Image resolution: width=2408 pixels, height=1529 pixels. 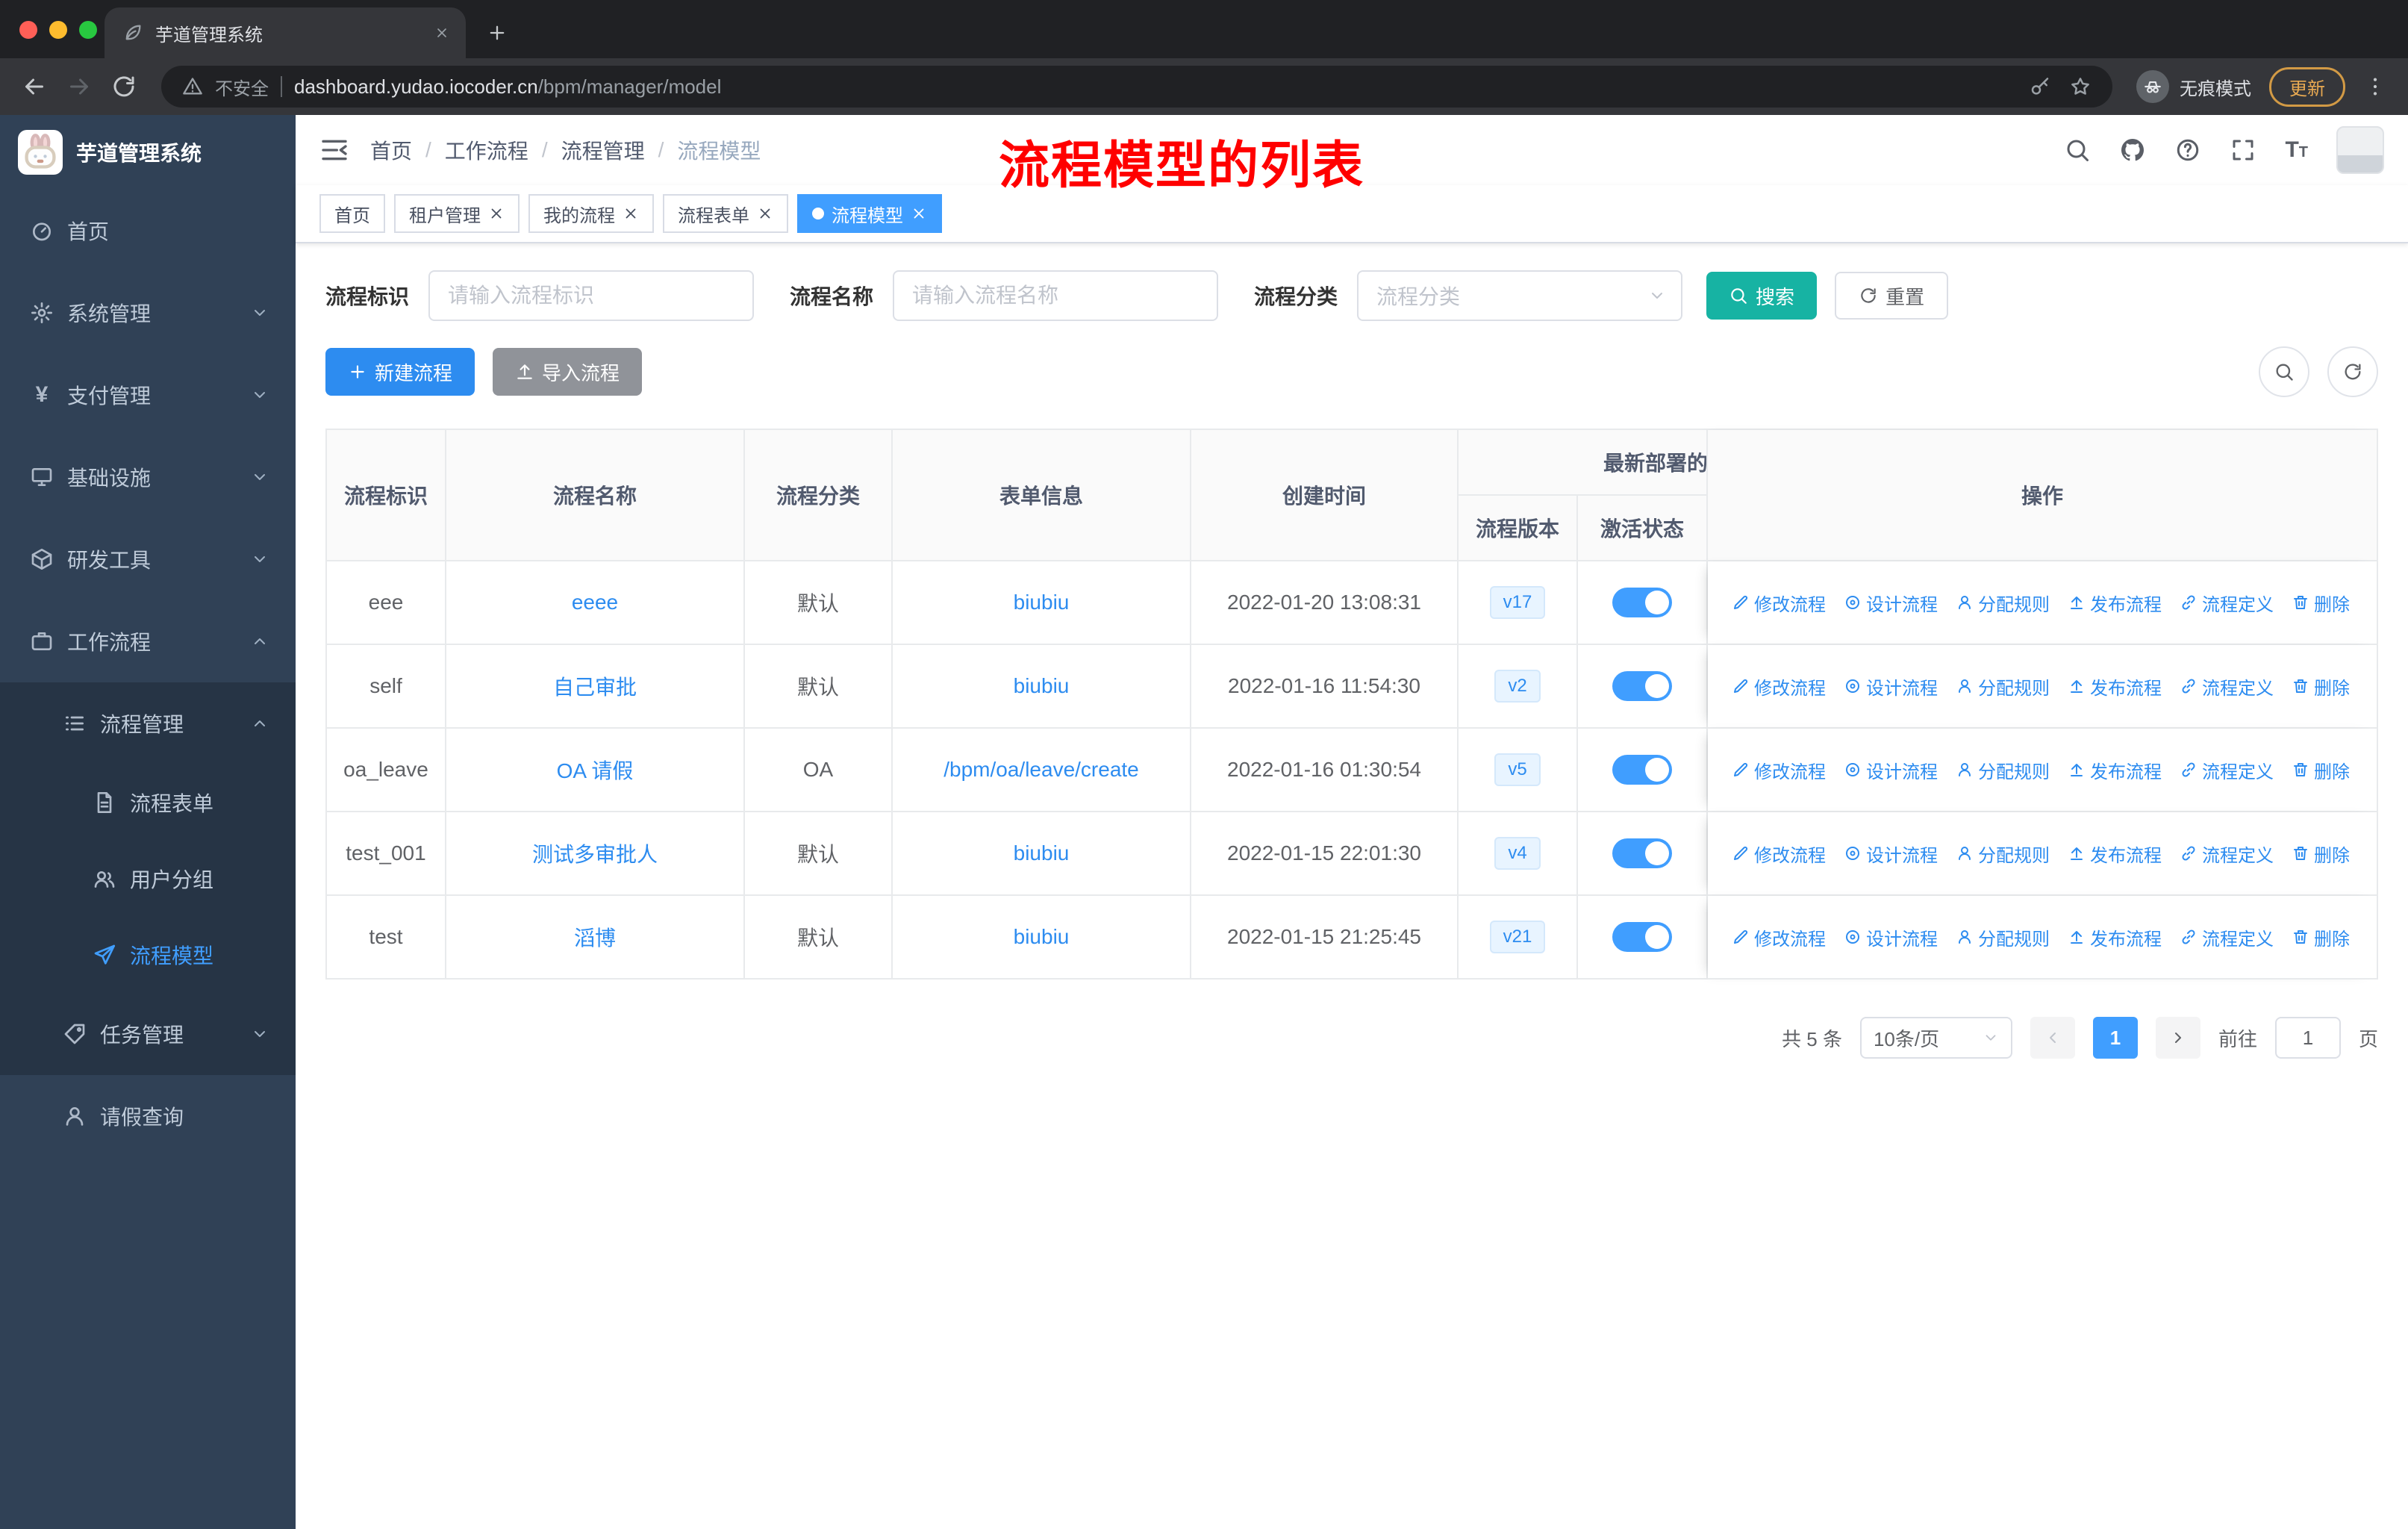 What do you see at coordinates (148, 313) in the screenshot?
I see `sidebar-item-system: 系统管理` at bounding box center [148, 313].